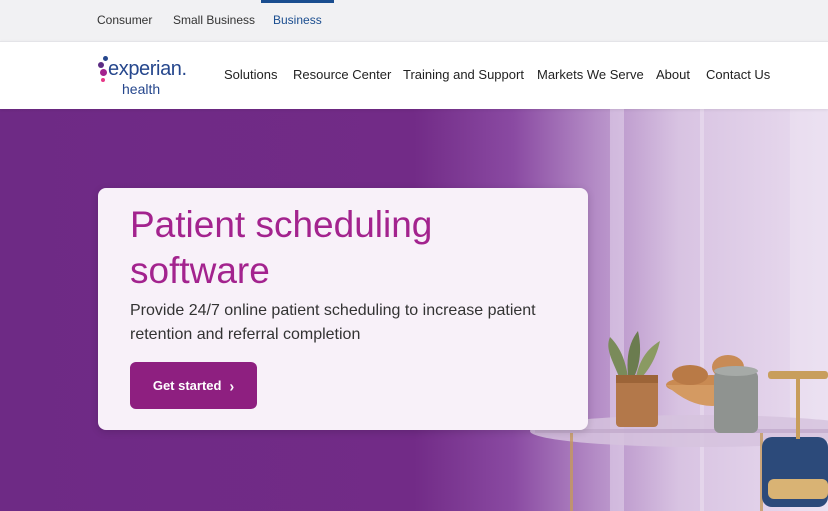 The width and height of the screenshot is (828, 511). Describe the element at coordinates (281, 247) in the screenshot. I see `hero-title: Patient scheduling software` at that location.